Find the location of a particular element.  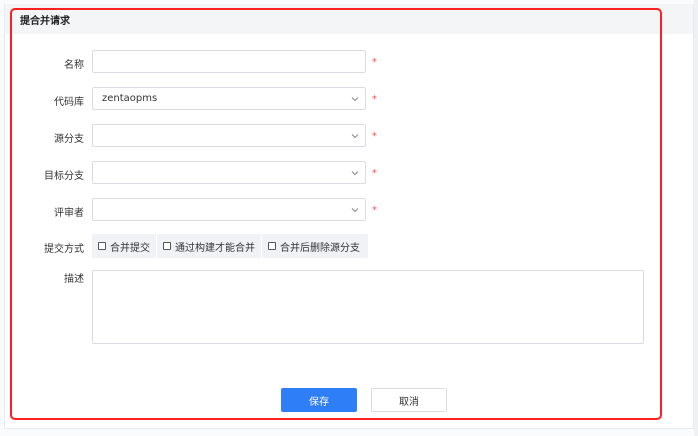

page-scrollbar is located at coordinates (696, 218).